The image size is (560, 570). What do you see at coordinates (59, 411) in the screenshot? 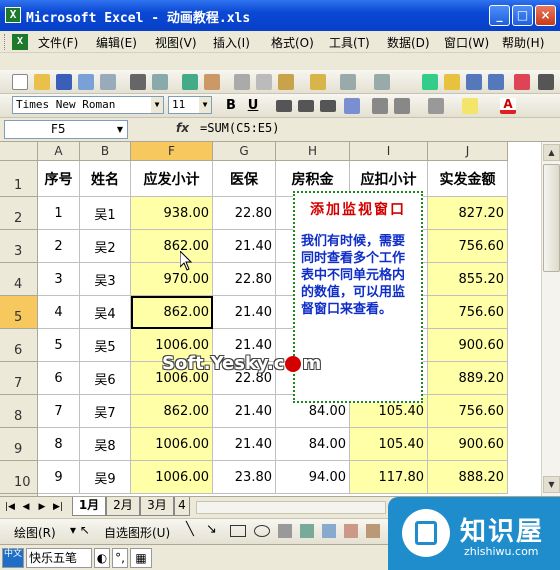
I see `table-cell: 7` at bounding box center [59, 411].